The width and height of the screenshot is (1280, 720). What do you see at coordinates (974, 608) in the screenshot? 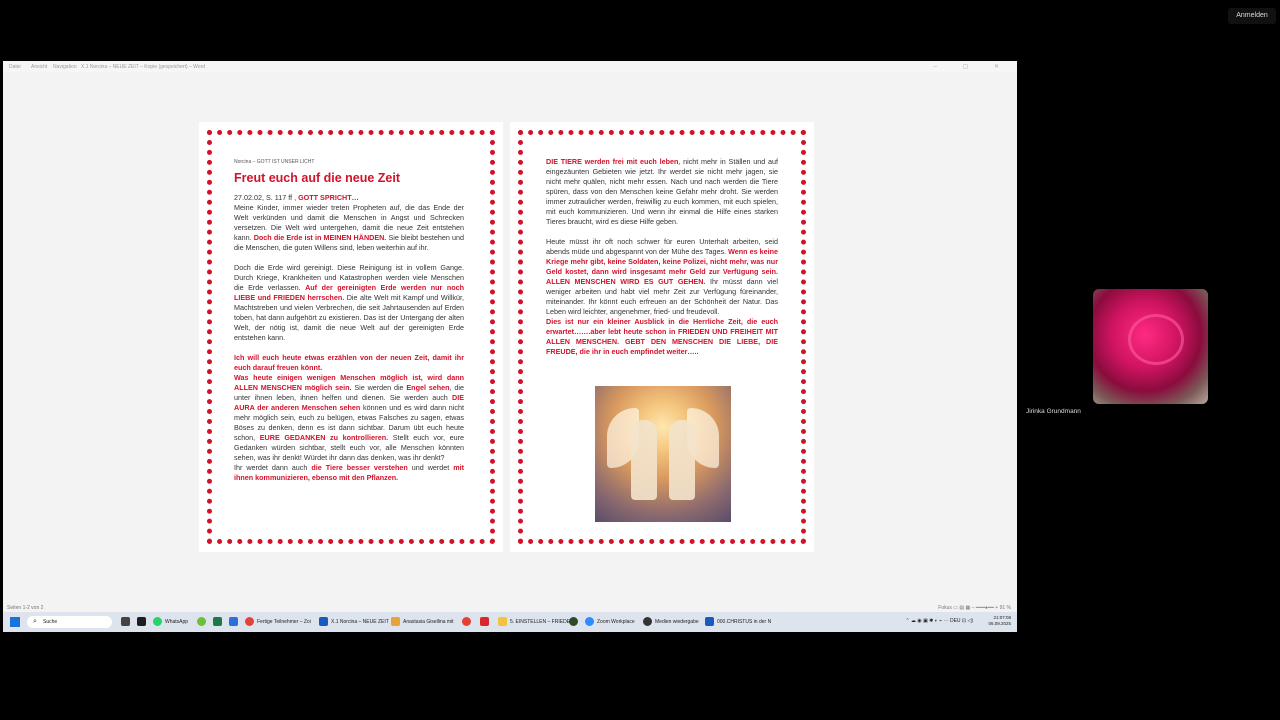
I see `zoom-controls: Fokus ▭ ▤ ▦ – ━━━●━━ + 91 %` at bounding box center [974, 608].